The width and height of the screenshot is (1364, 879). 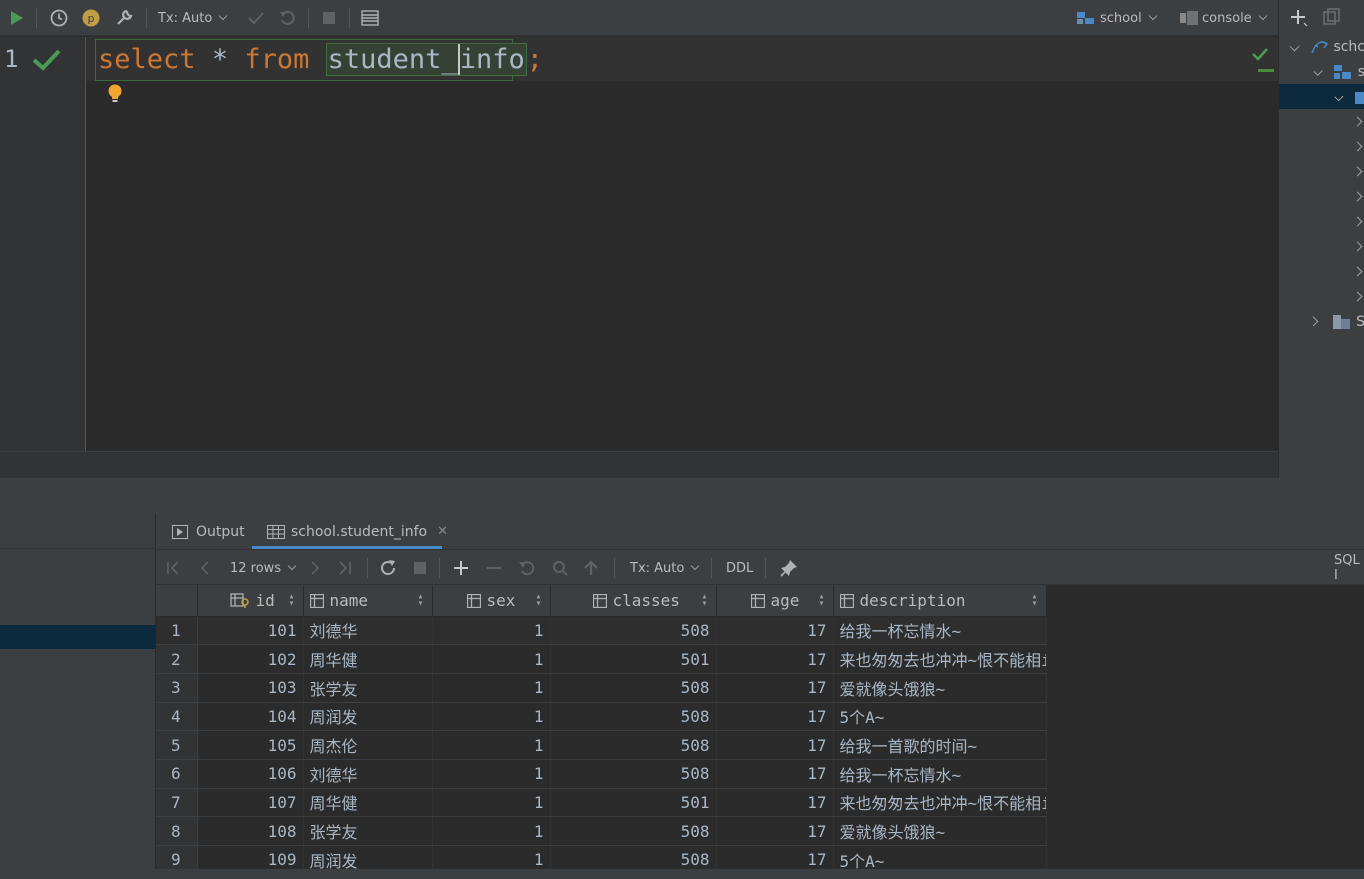 What do you see at coordinates (115, 94) in the screenshot?
I see `lightbulb-icon` at bounding box center [115, 94].